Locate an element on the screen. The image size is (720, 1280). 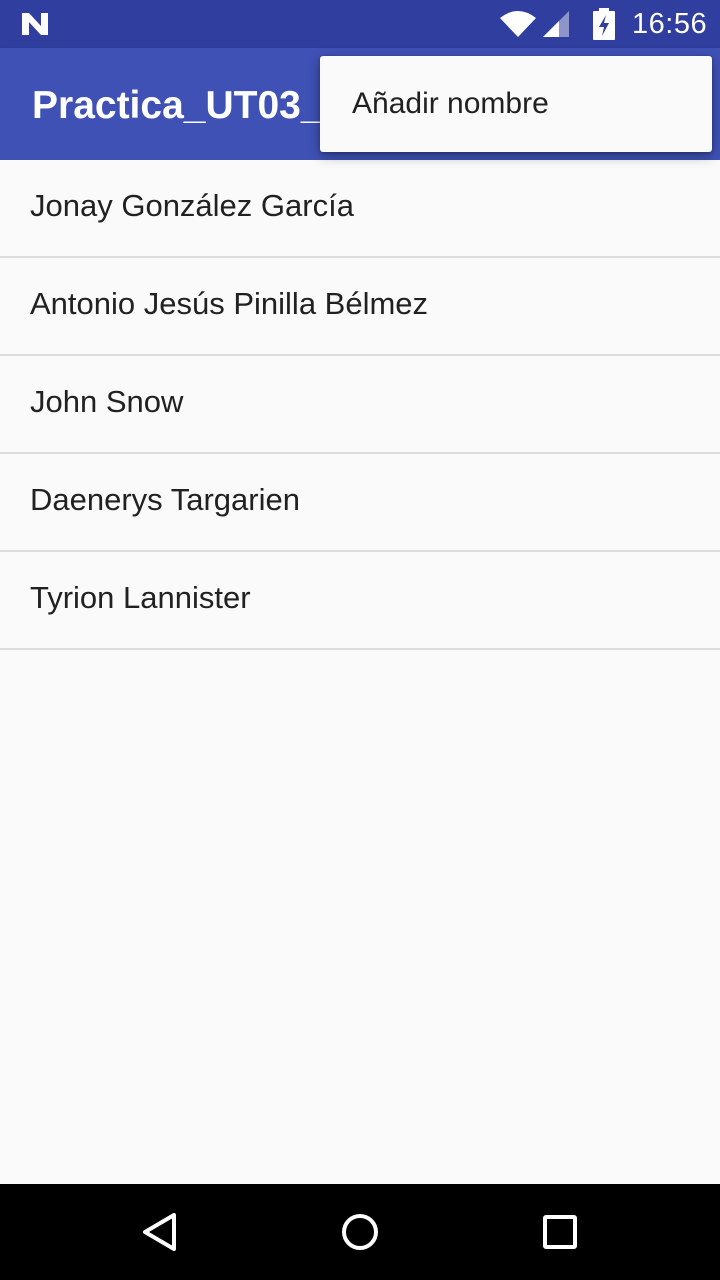
status-bar: 16:56 is located at coordinates (360, 24).